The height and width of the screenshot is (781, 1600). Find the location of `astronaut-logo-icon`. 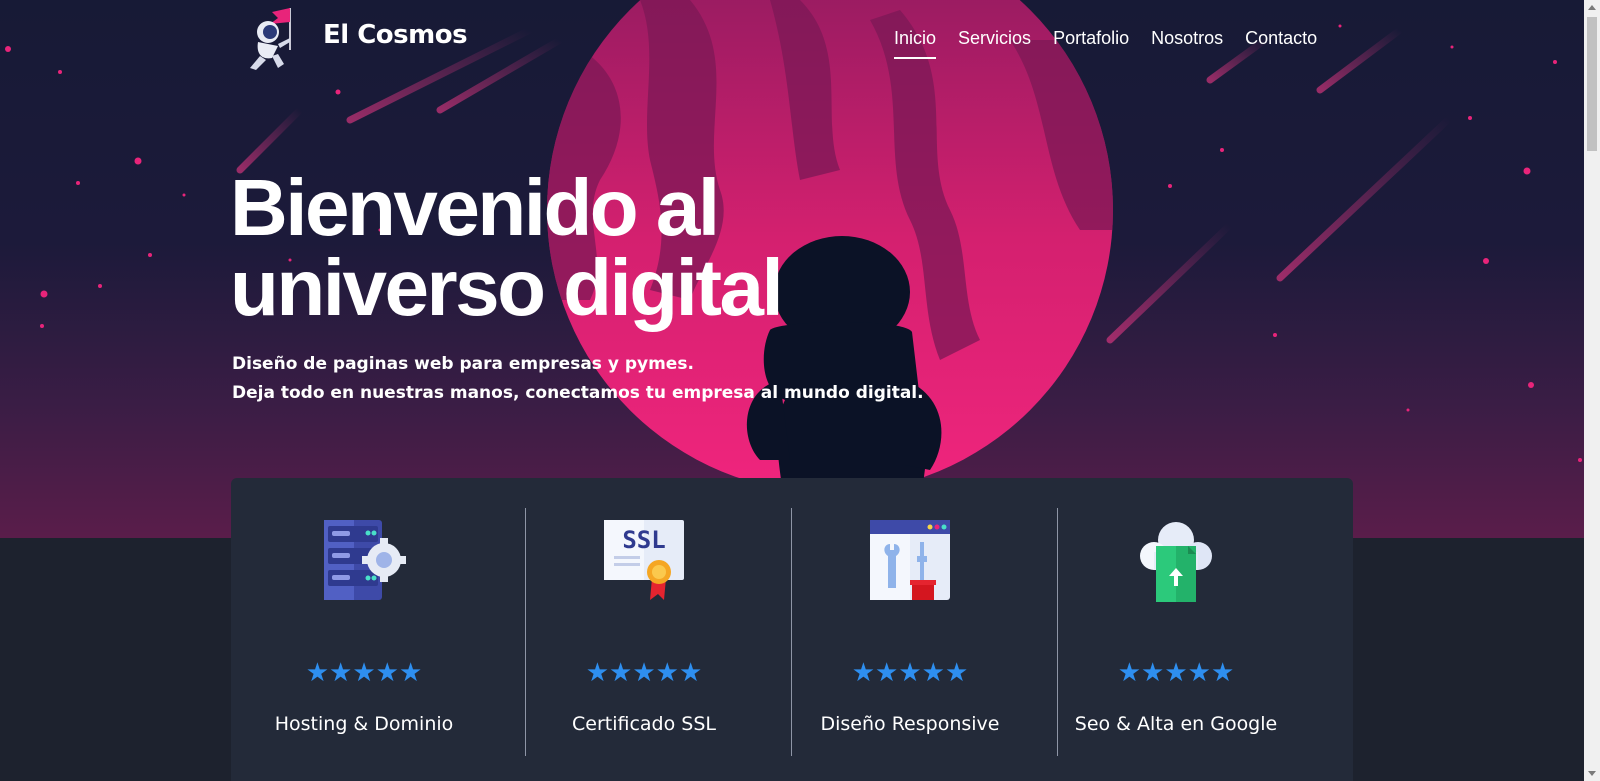

astronaut-logo-icon is located at coordinates (269, 38).